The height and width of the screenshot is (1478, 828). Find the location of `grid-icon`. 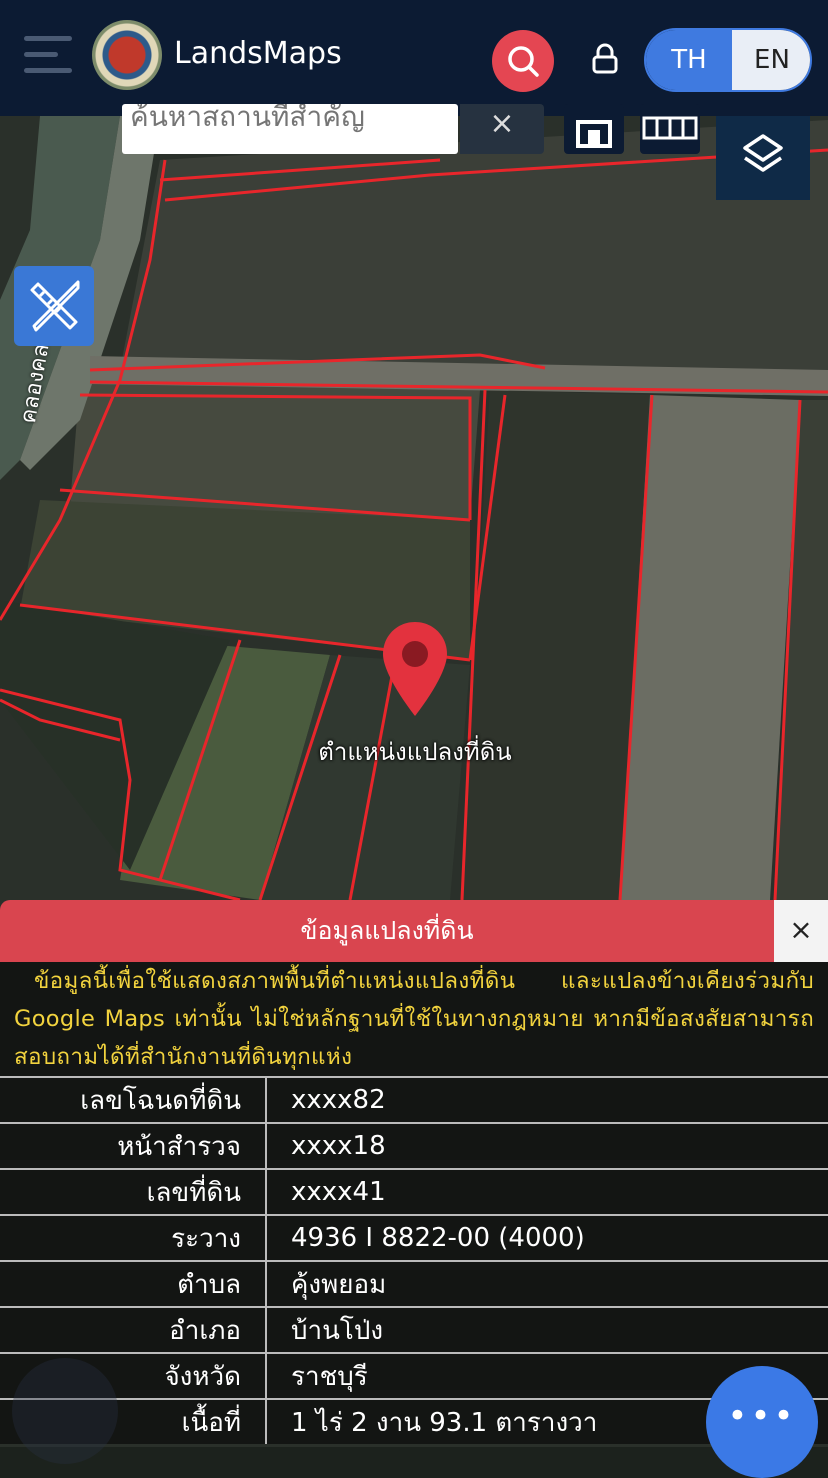

grid-icon is located at coordinates (670, 128).